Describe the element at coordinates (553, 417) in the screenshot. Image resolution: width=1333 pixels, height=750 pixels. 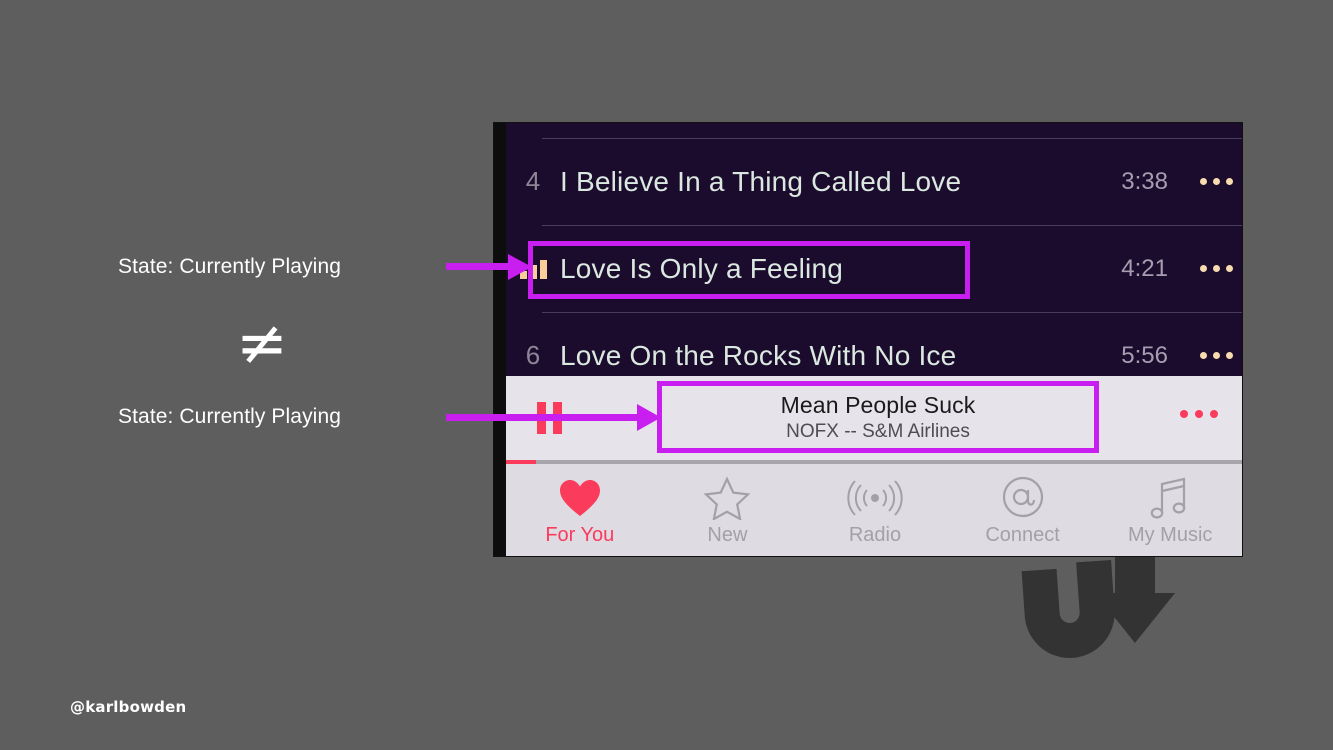
I see `connector-arrow-bottom` at that location.